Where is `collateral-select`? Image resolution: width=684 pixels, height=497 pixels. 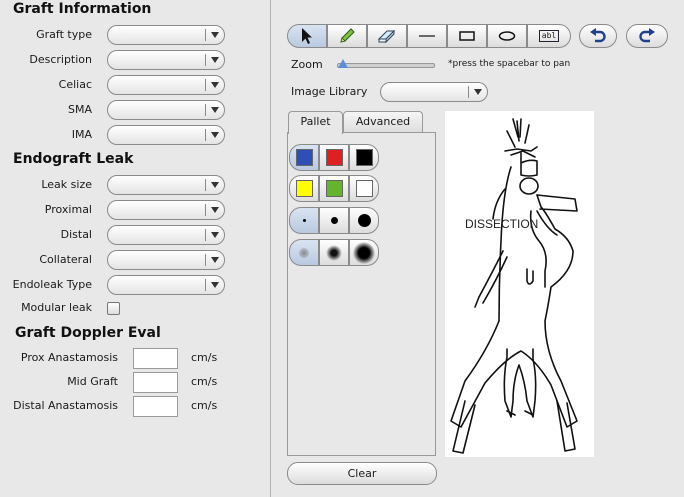
collateral-select is located at coordinates (166, 260).